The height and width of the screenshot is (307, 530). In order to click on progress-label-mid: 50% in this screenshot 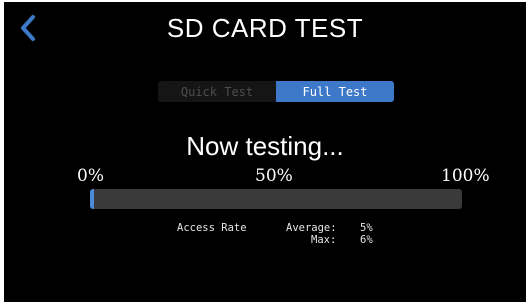, I will do `click(274, 176)`.